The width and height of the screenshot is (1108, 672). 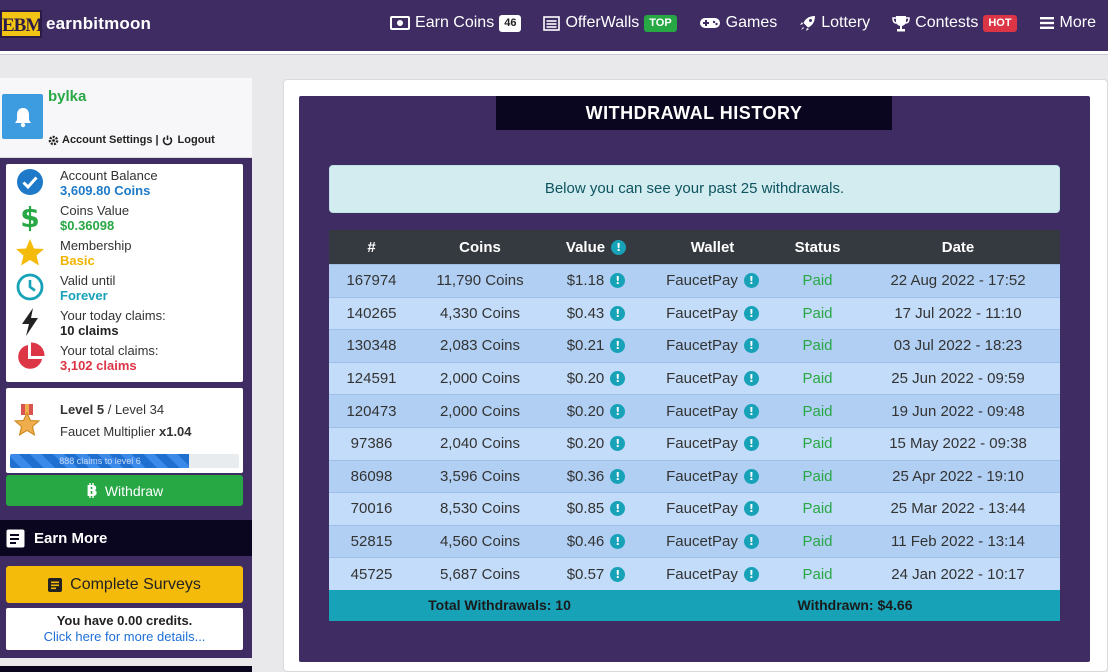 What do you see at coordinates (107, 140) in the screenshot?
I see `account-settings-link: Account Settings` at bounding box center [107, 140].